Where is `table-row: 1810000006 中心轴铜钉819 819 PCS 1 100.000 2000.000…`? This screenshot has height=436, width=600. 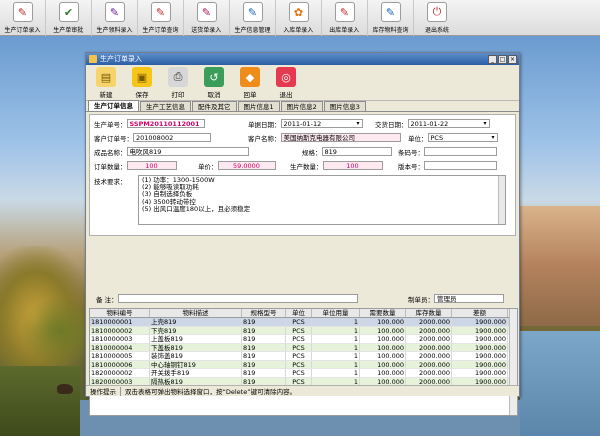
table-row: 1810000006 中心轴铜钉819 819 PCS 1 100.000 2000.000… is located at coordinates (303, 364).